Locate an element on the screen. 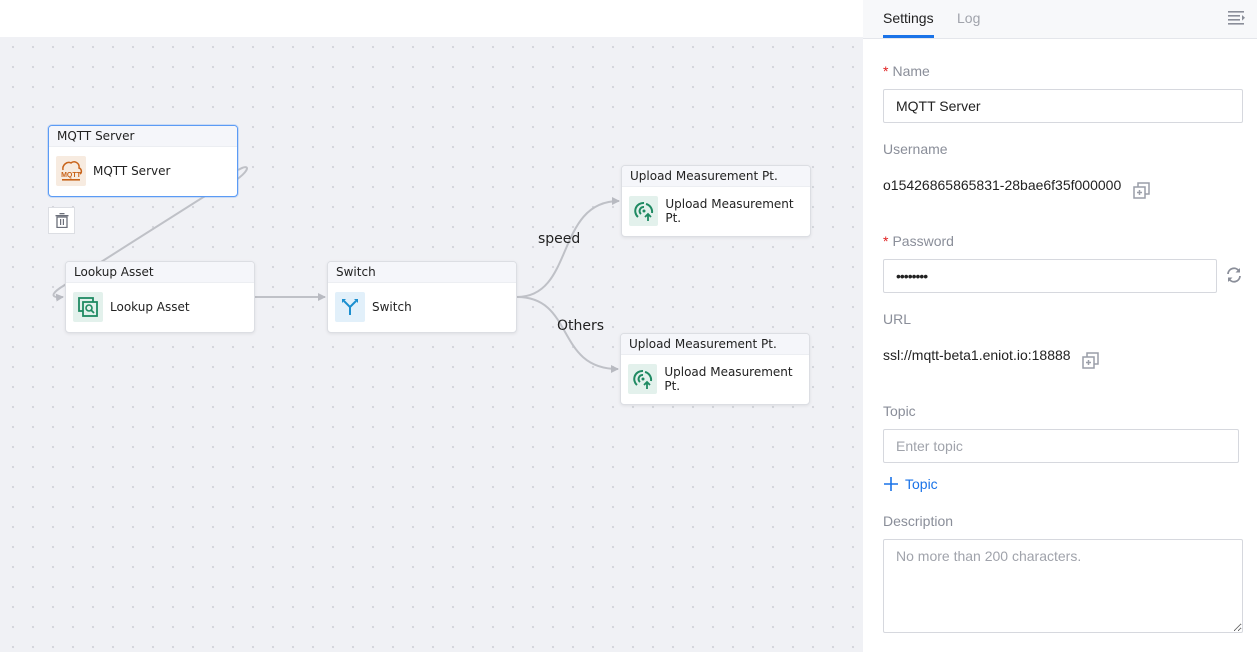  node-switch: Switch Switch is located at coordinates (422, 297).